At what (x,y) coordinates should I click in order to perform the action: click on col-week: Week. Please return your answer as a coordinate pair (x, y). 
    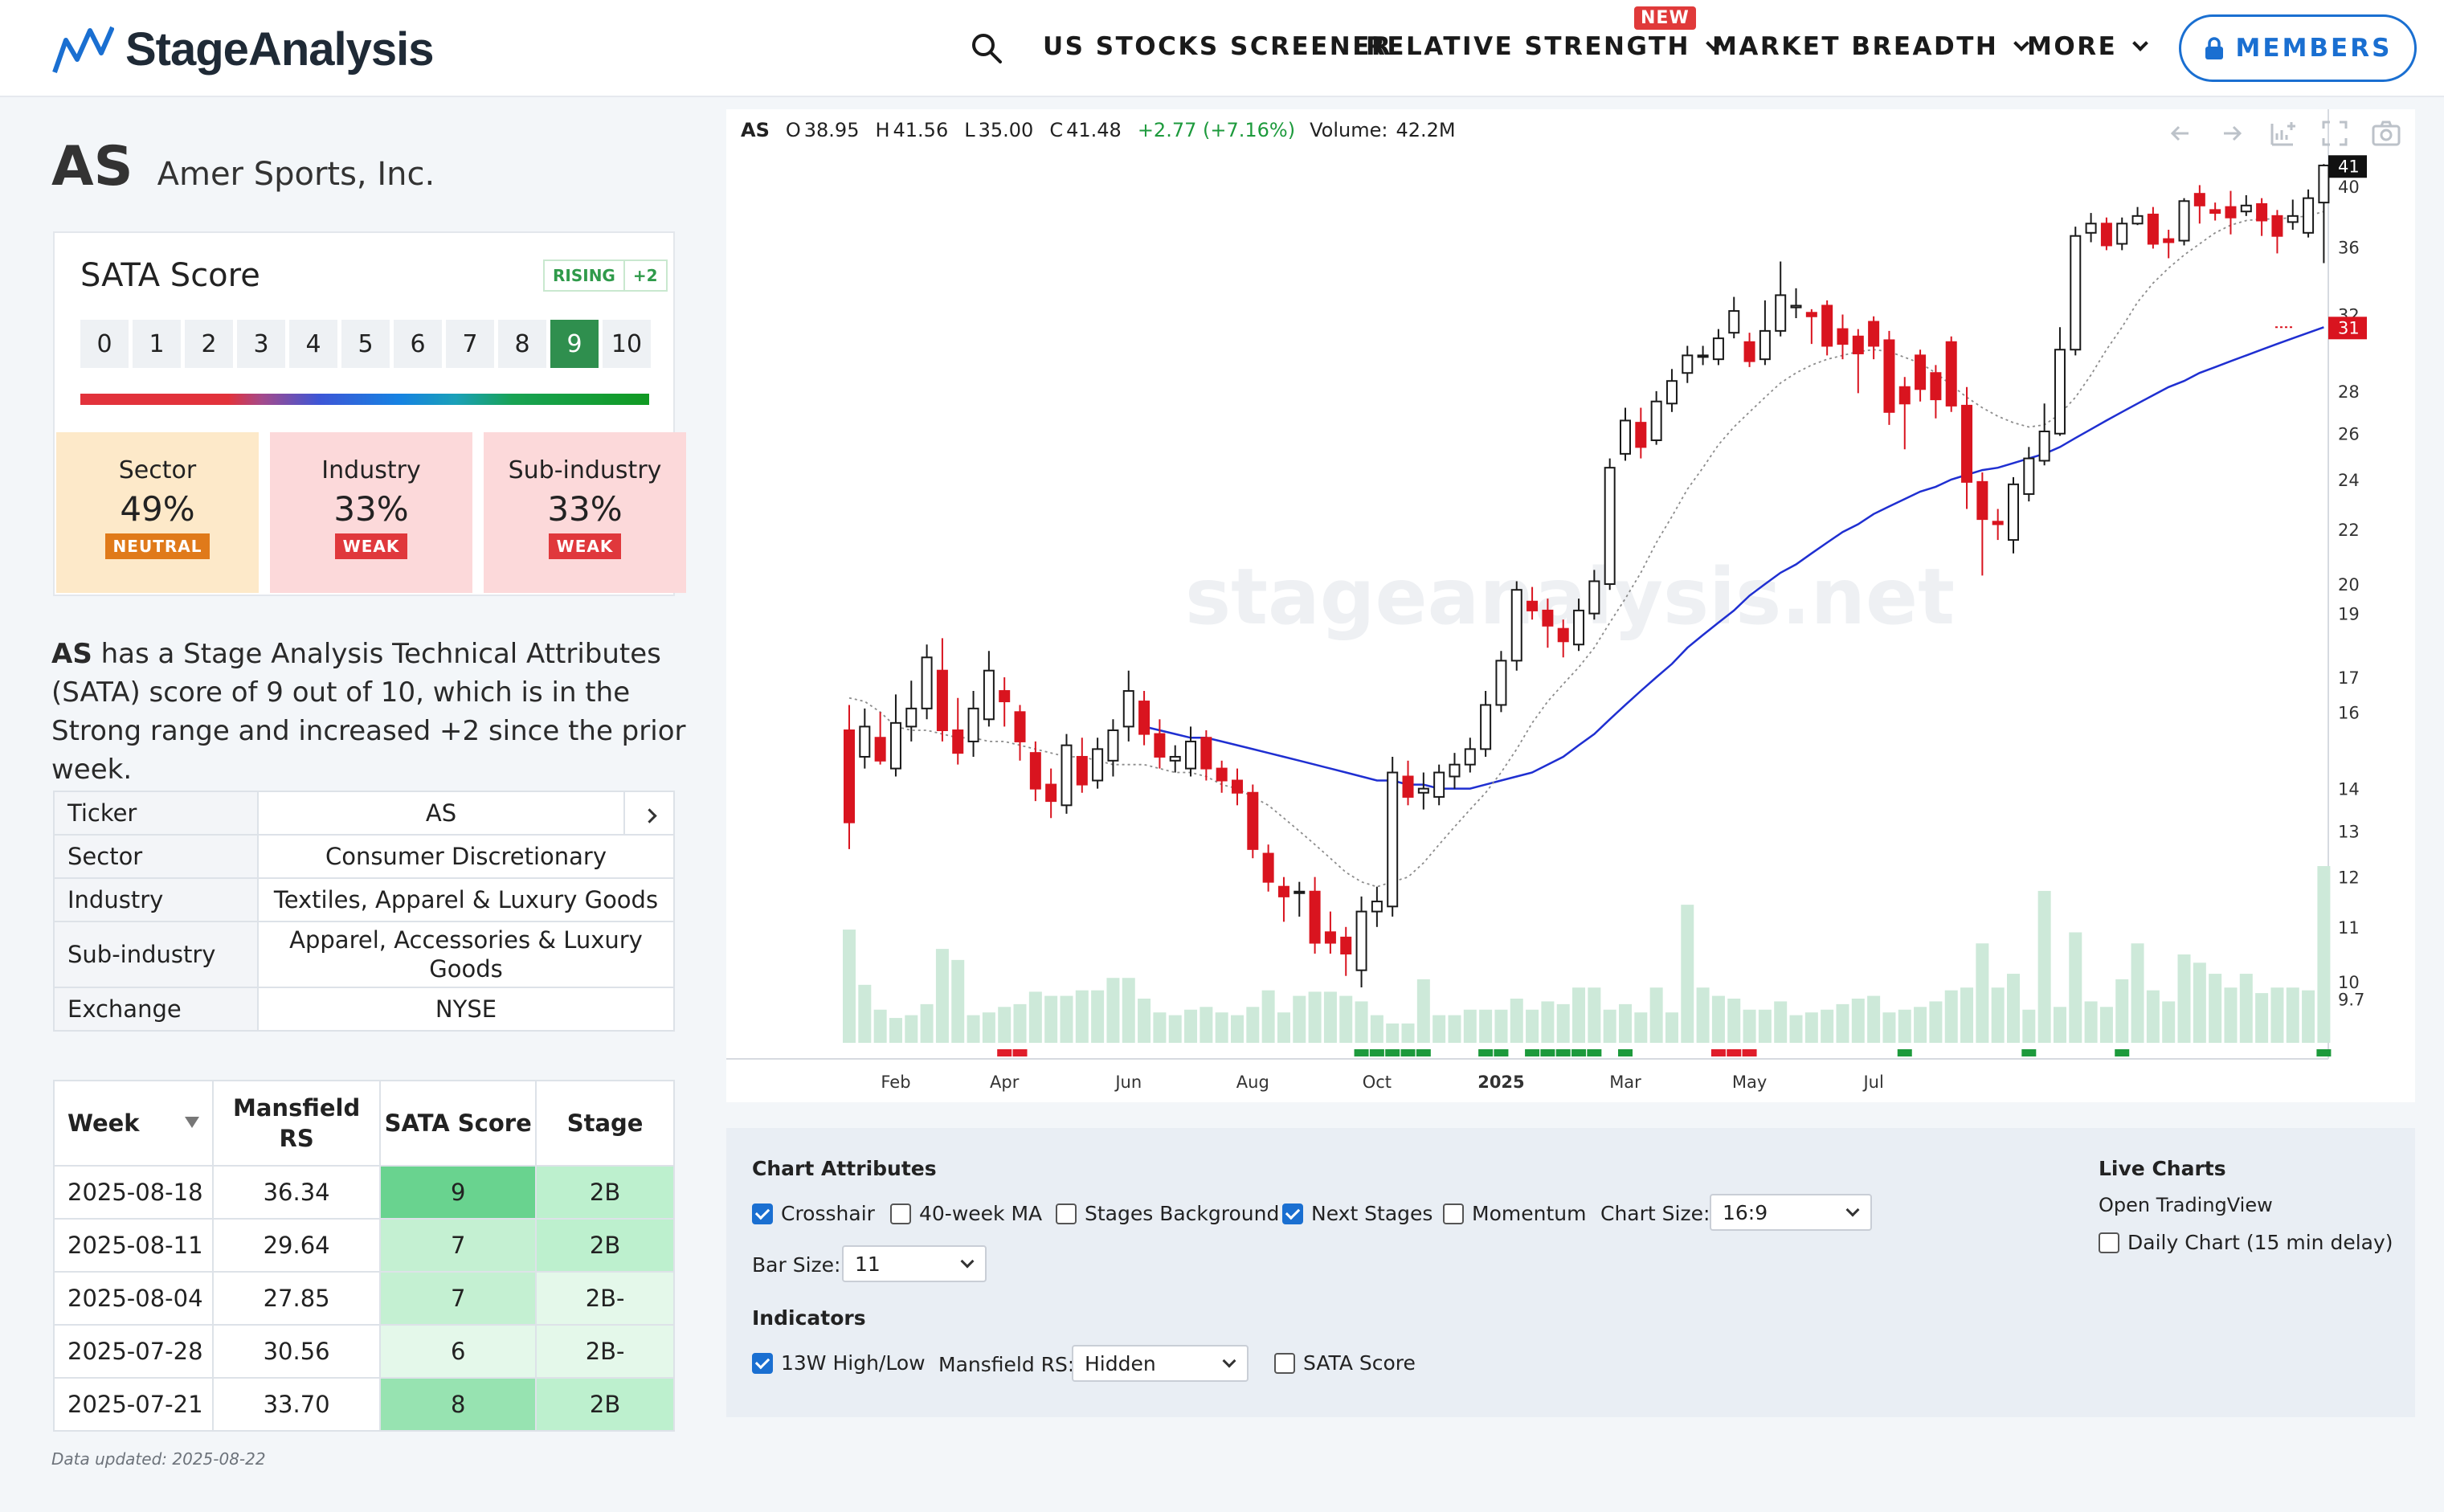
    Looking at the image, I should click on (133, 1123).